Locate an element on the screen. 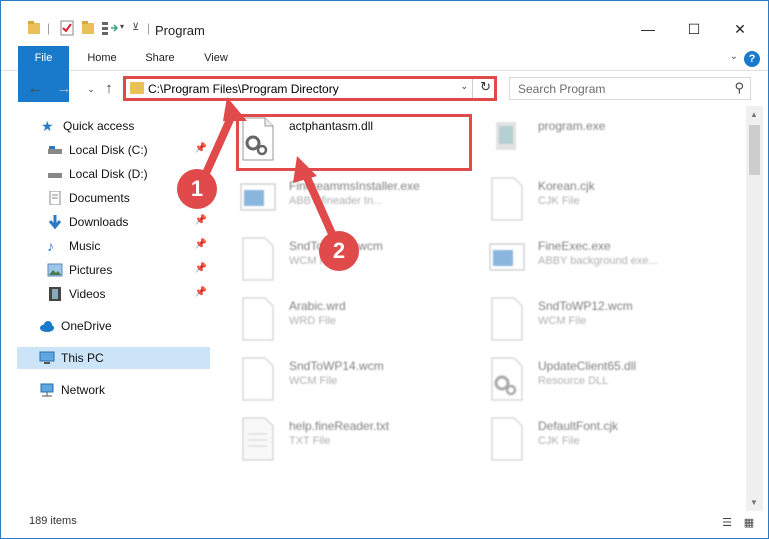 This screenshot has height=539, width=769. details-view-icon: ☰ is located at coordinates (727, 523).